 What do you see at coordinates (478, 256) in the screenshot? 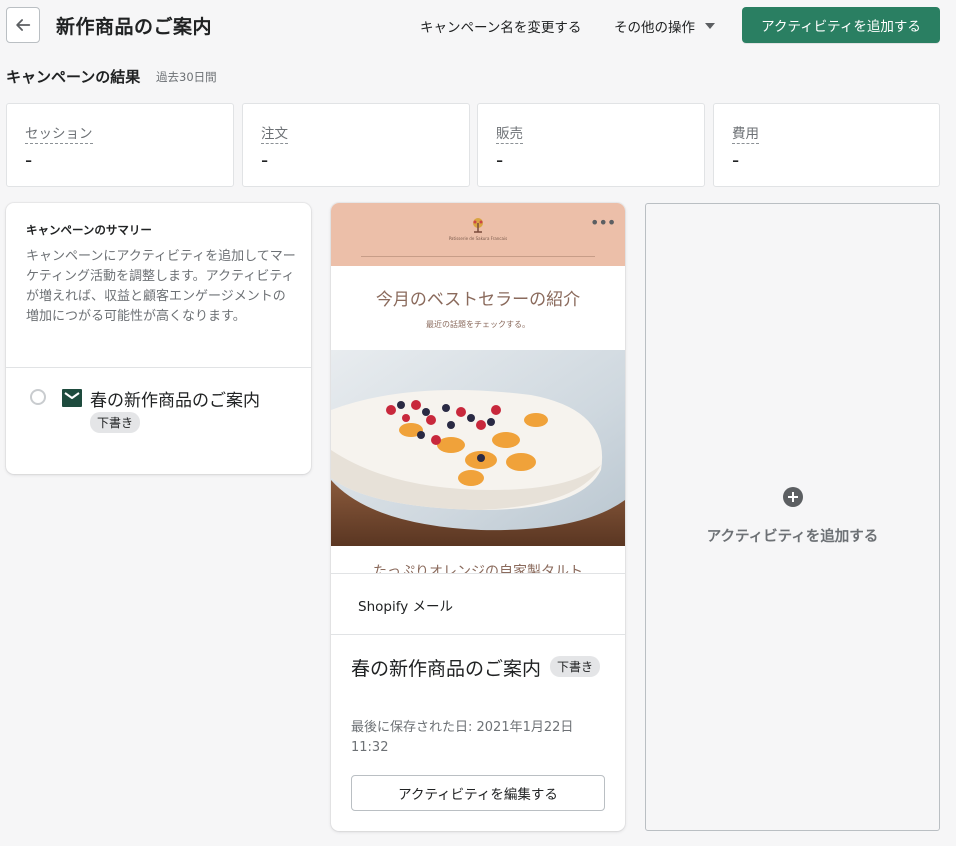
I see `preview-divider` at bounding box center [478, 256].